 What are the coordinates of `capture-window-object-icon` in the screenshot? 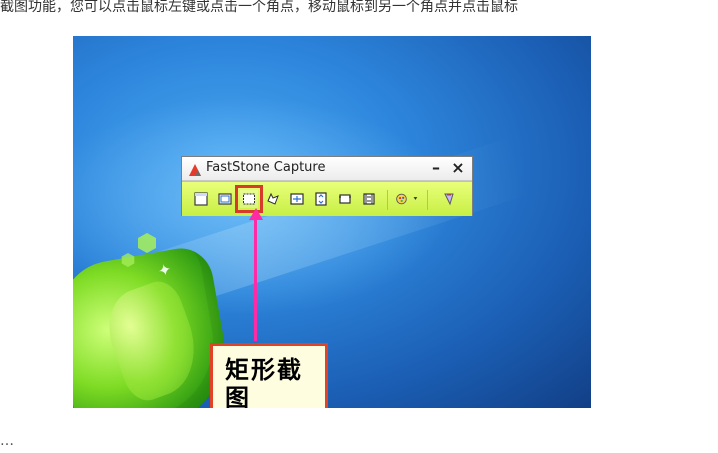 It's located at (225, 199).